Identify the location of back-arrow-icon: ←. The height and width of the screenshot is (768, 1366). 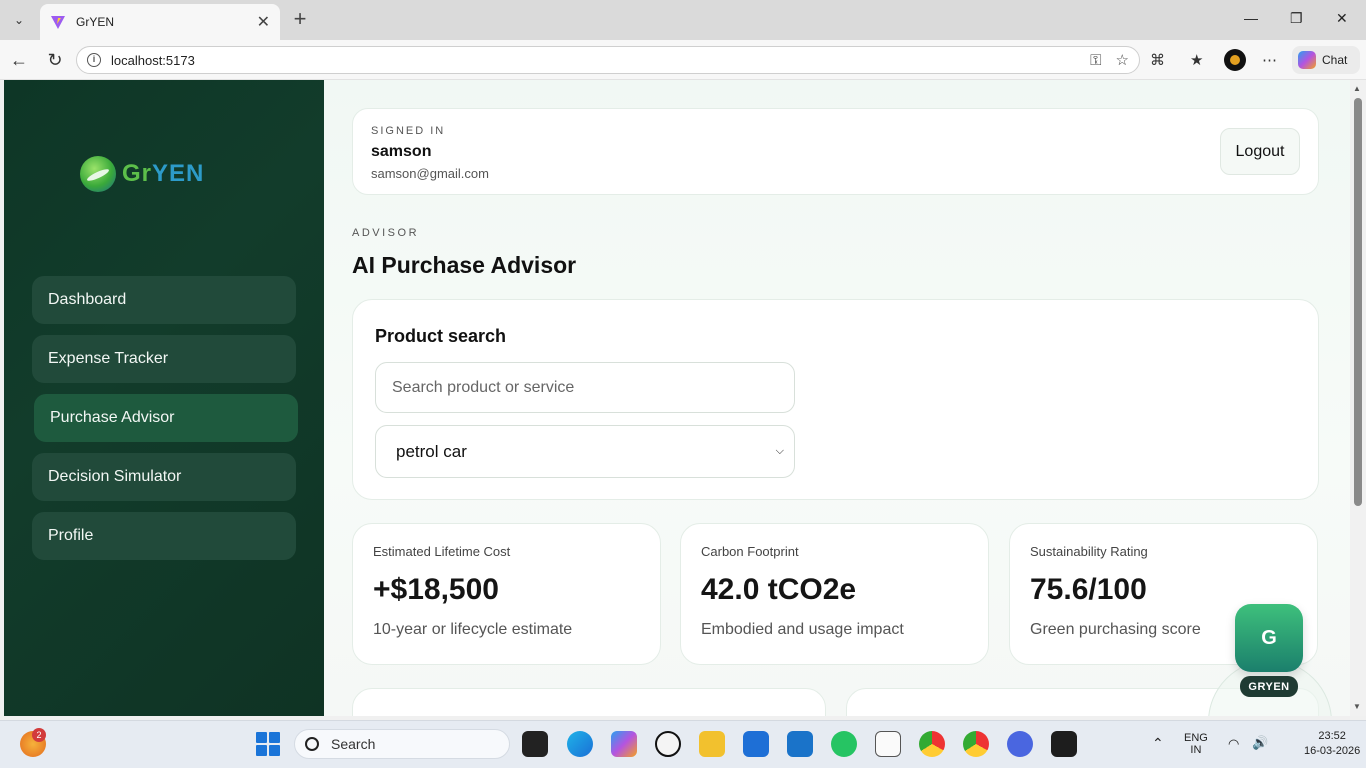
(19, 60).